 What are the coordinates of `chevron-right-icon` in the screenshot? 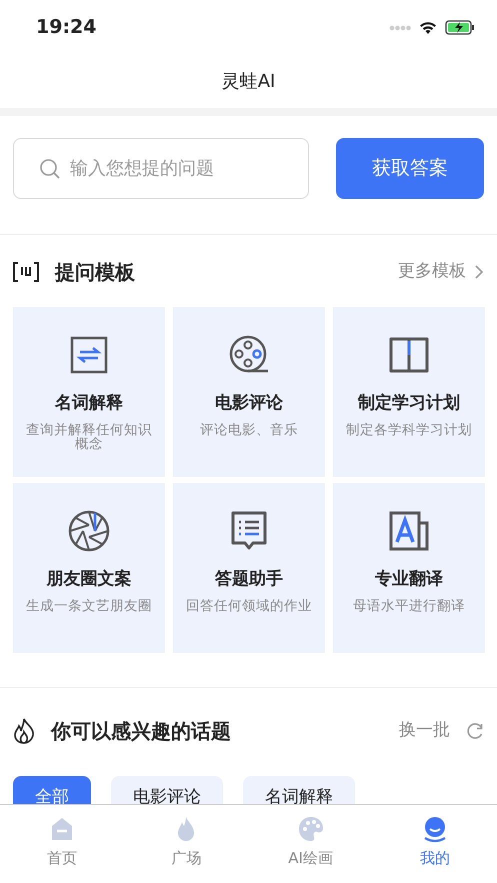 It's located at (479, 272).